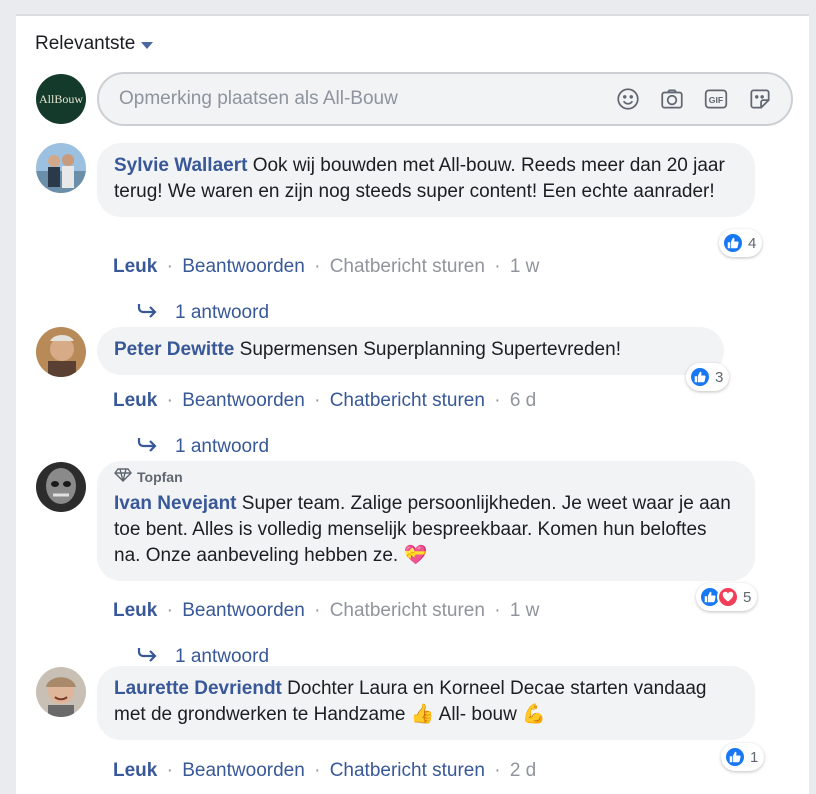 The width and height of the screenshot is (816, 794). Describe the element at coordinates (123, 477) in the screenshot. I see `diamond-icon` at that location.